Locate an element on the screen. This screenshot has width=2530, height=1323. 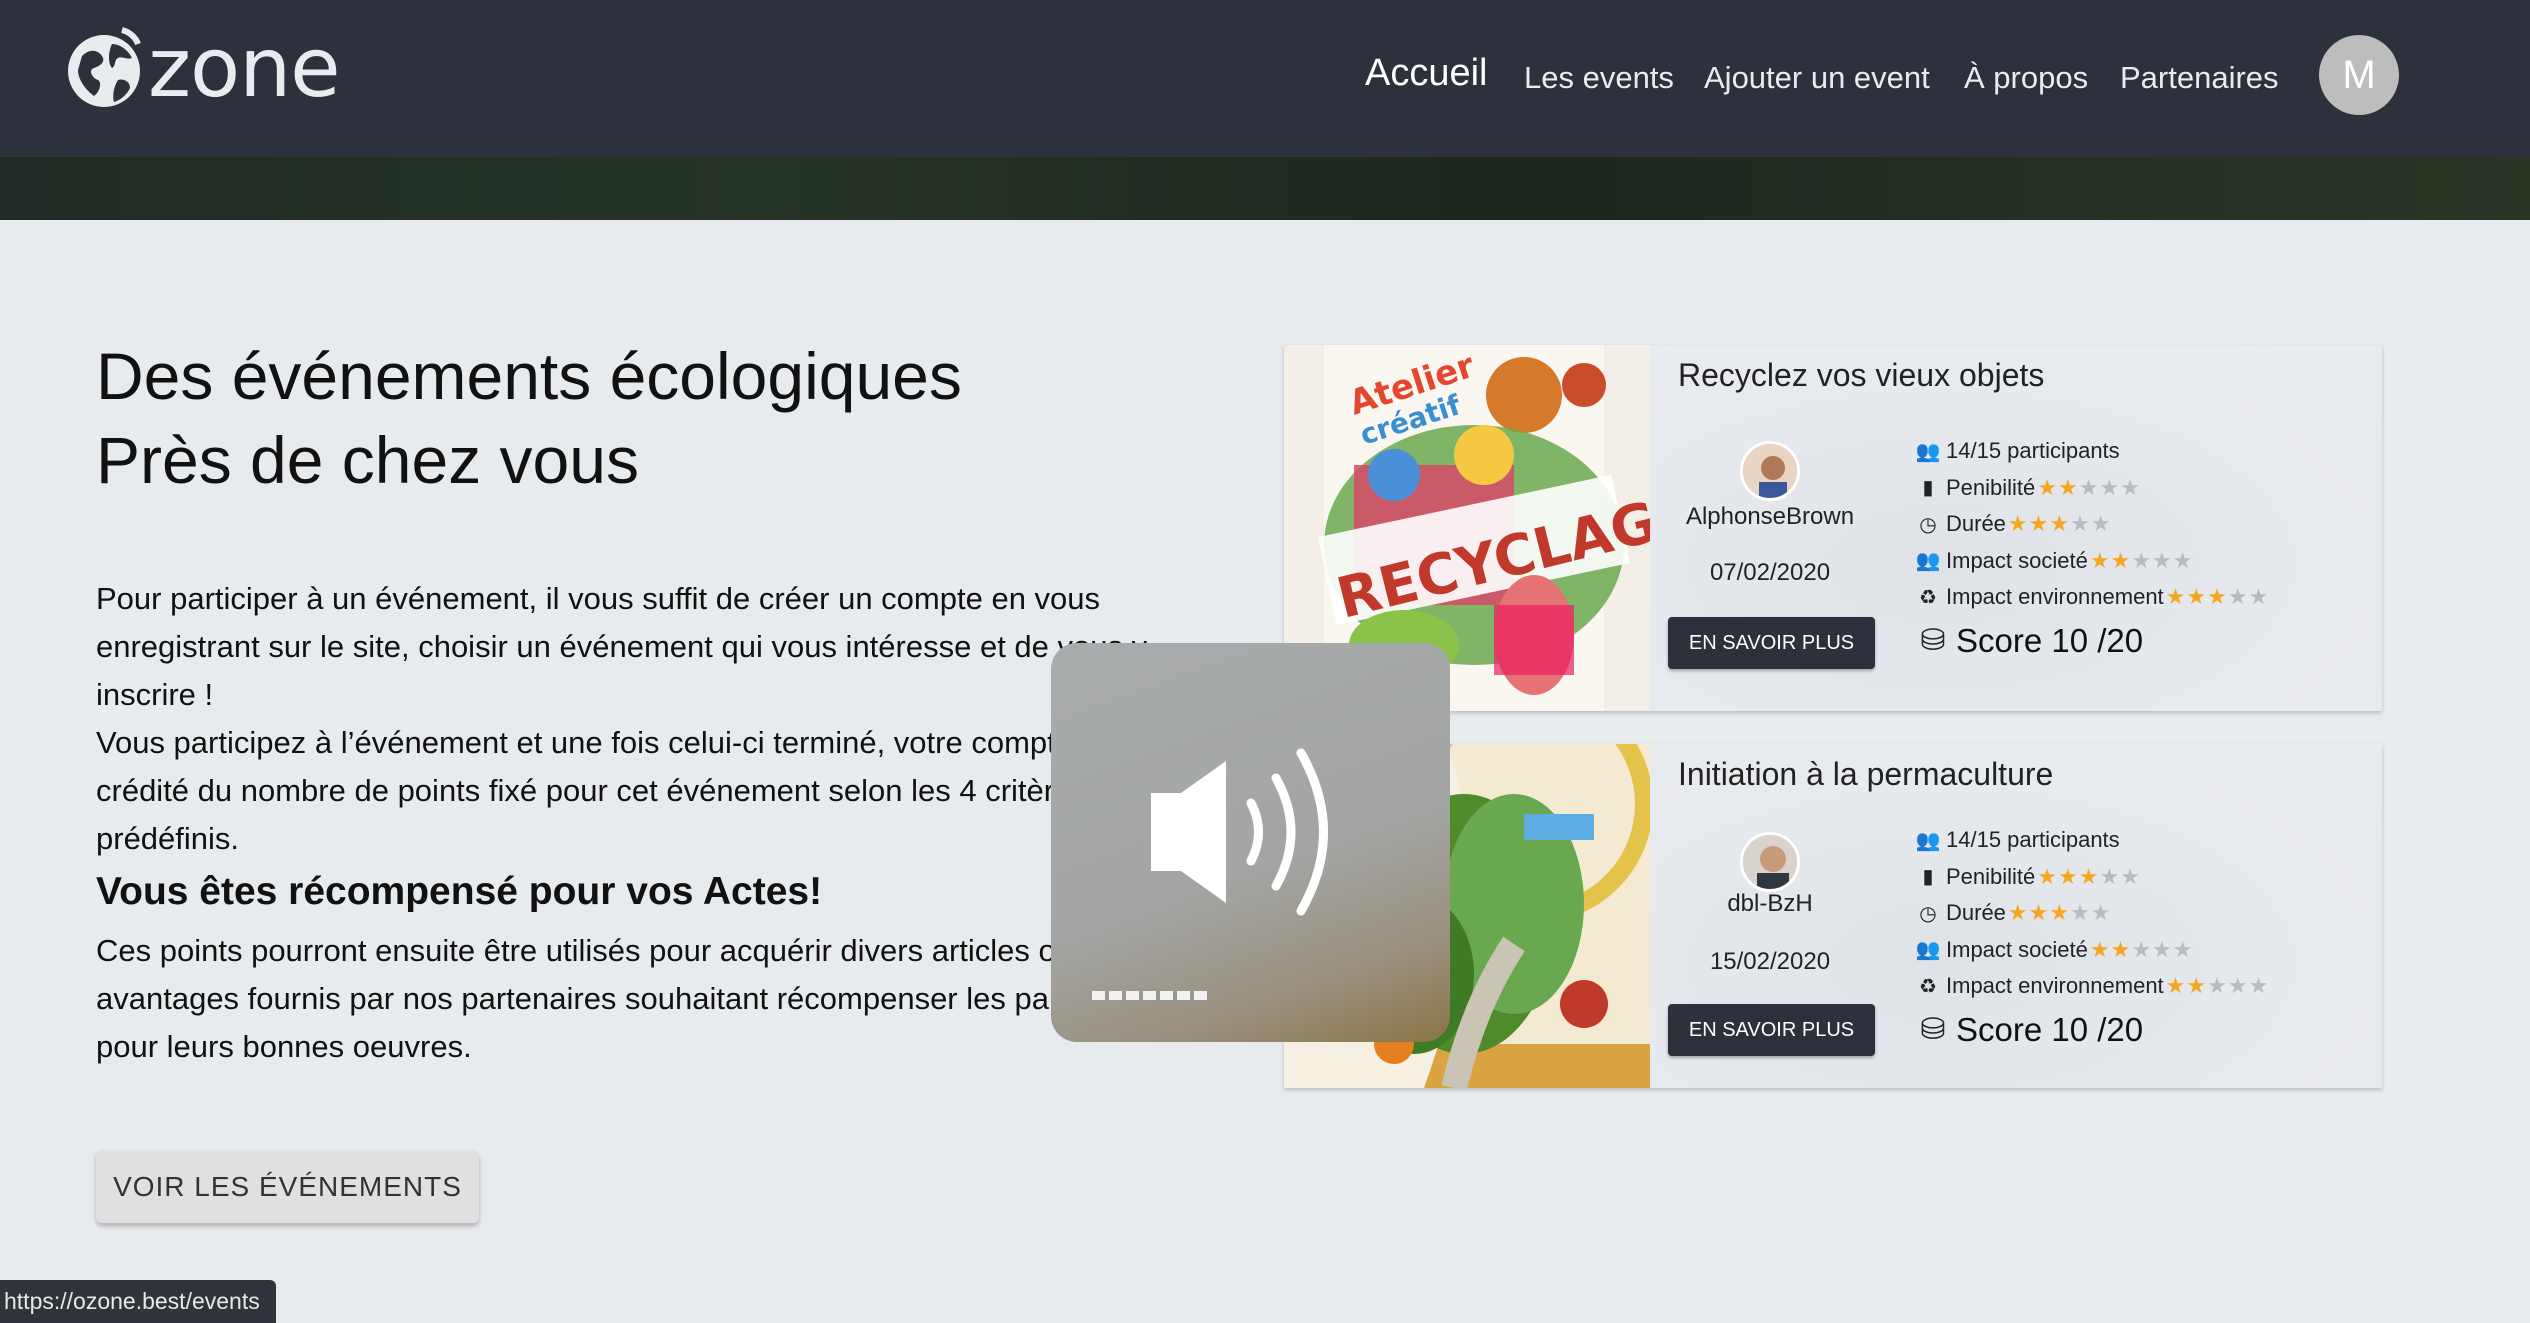
hero-image-strip is located at coordinates (1265, 188).